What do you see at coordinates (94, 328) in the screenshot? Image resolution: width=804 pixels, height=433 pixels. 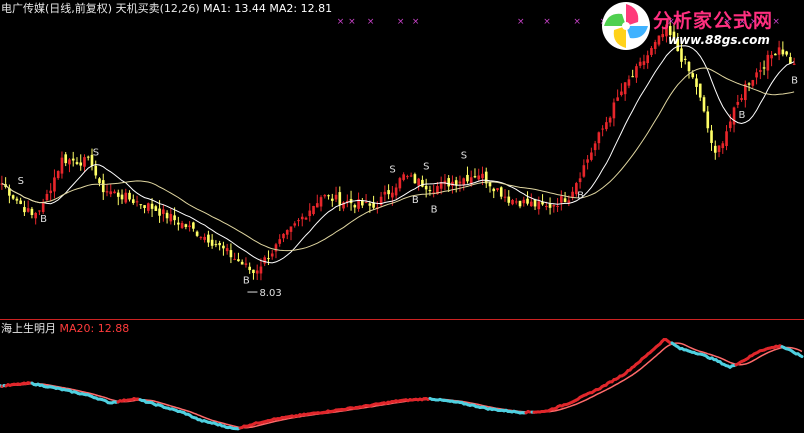 I see `ma20-value: MA20: 12.88` at bounding box center [94, 328].